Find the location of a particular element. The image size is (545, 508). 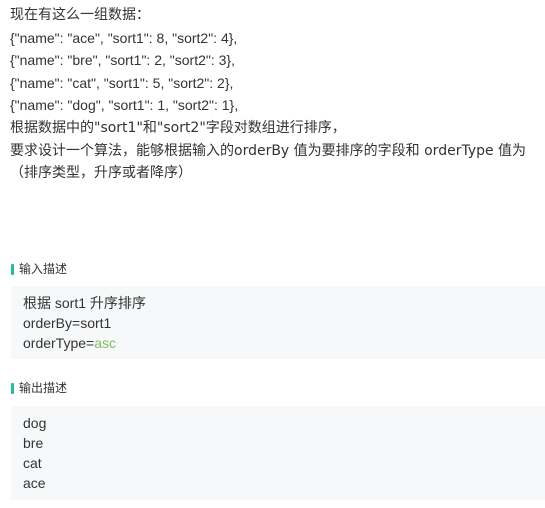

input-line-orderby: orderBy=sort1 is located at coordinates (67, 323).